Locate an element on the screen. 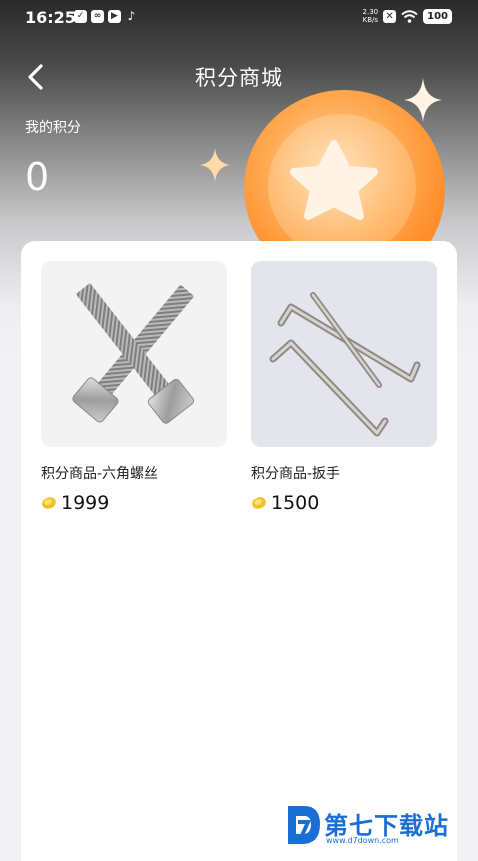 The height and width of the screenshot is (861, 478). watermark: 第七下载站 www.d7down.com is located at coordinates (379, 825).